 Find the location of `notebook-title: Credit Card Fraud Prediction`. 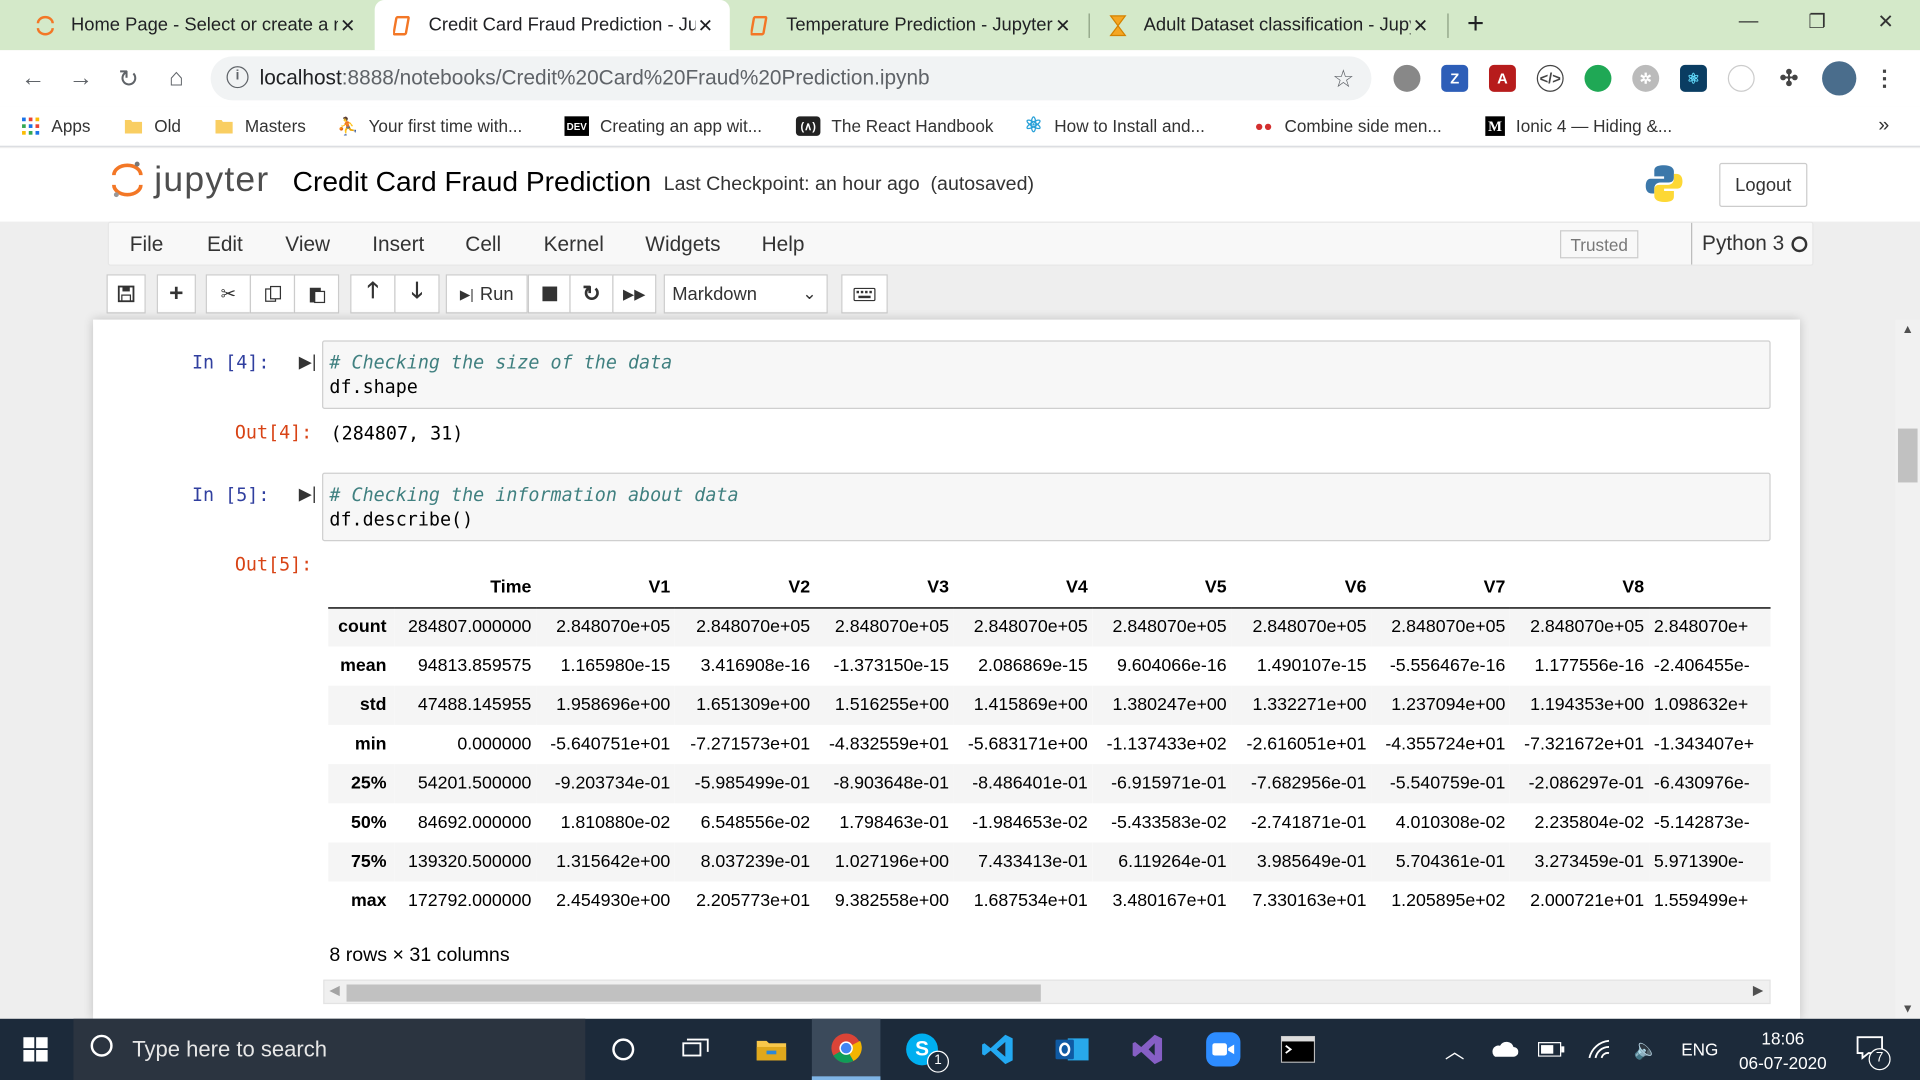

notebook-title: Credit Card Fraud Prediction is located at coordinates (472, 181).